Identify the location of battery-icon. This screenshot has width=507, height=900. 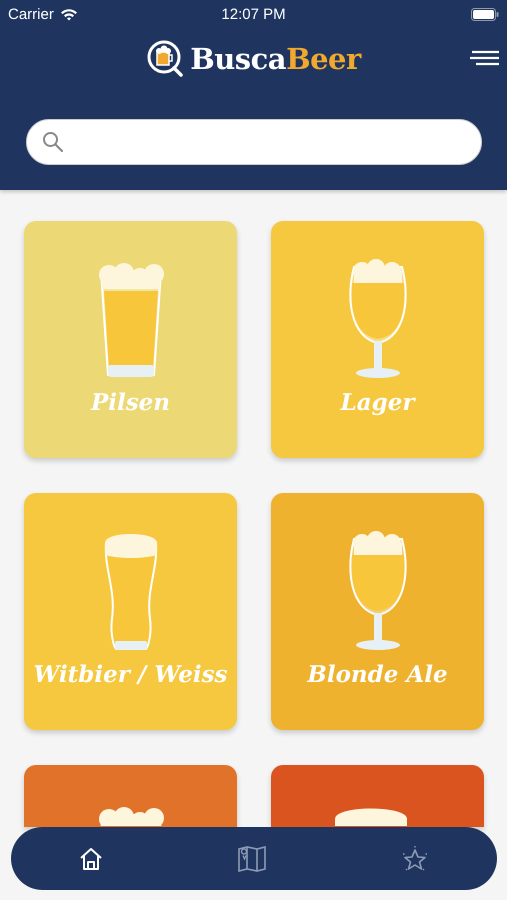
(485, 14).